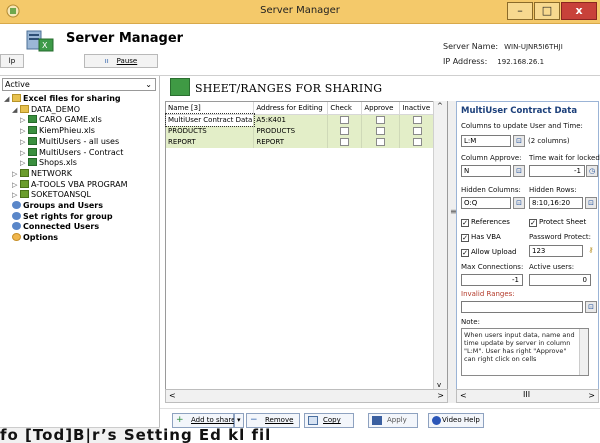  What do you see at coordinates (486, 203) in the screenshot?
I see `hidden-columns-field: O:Q` at bounding box center [486, 203].